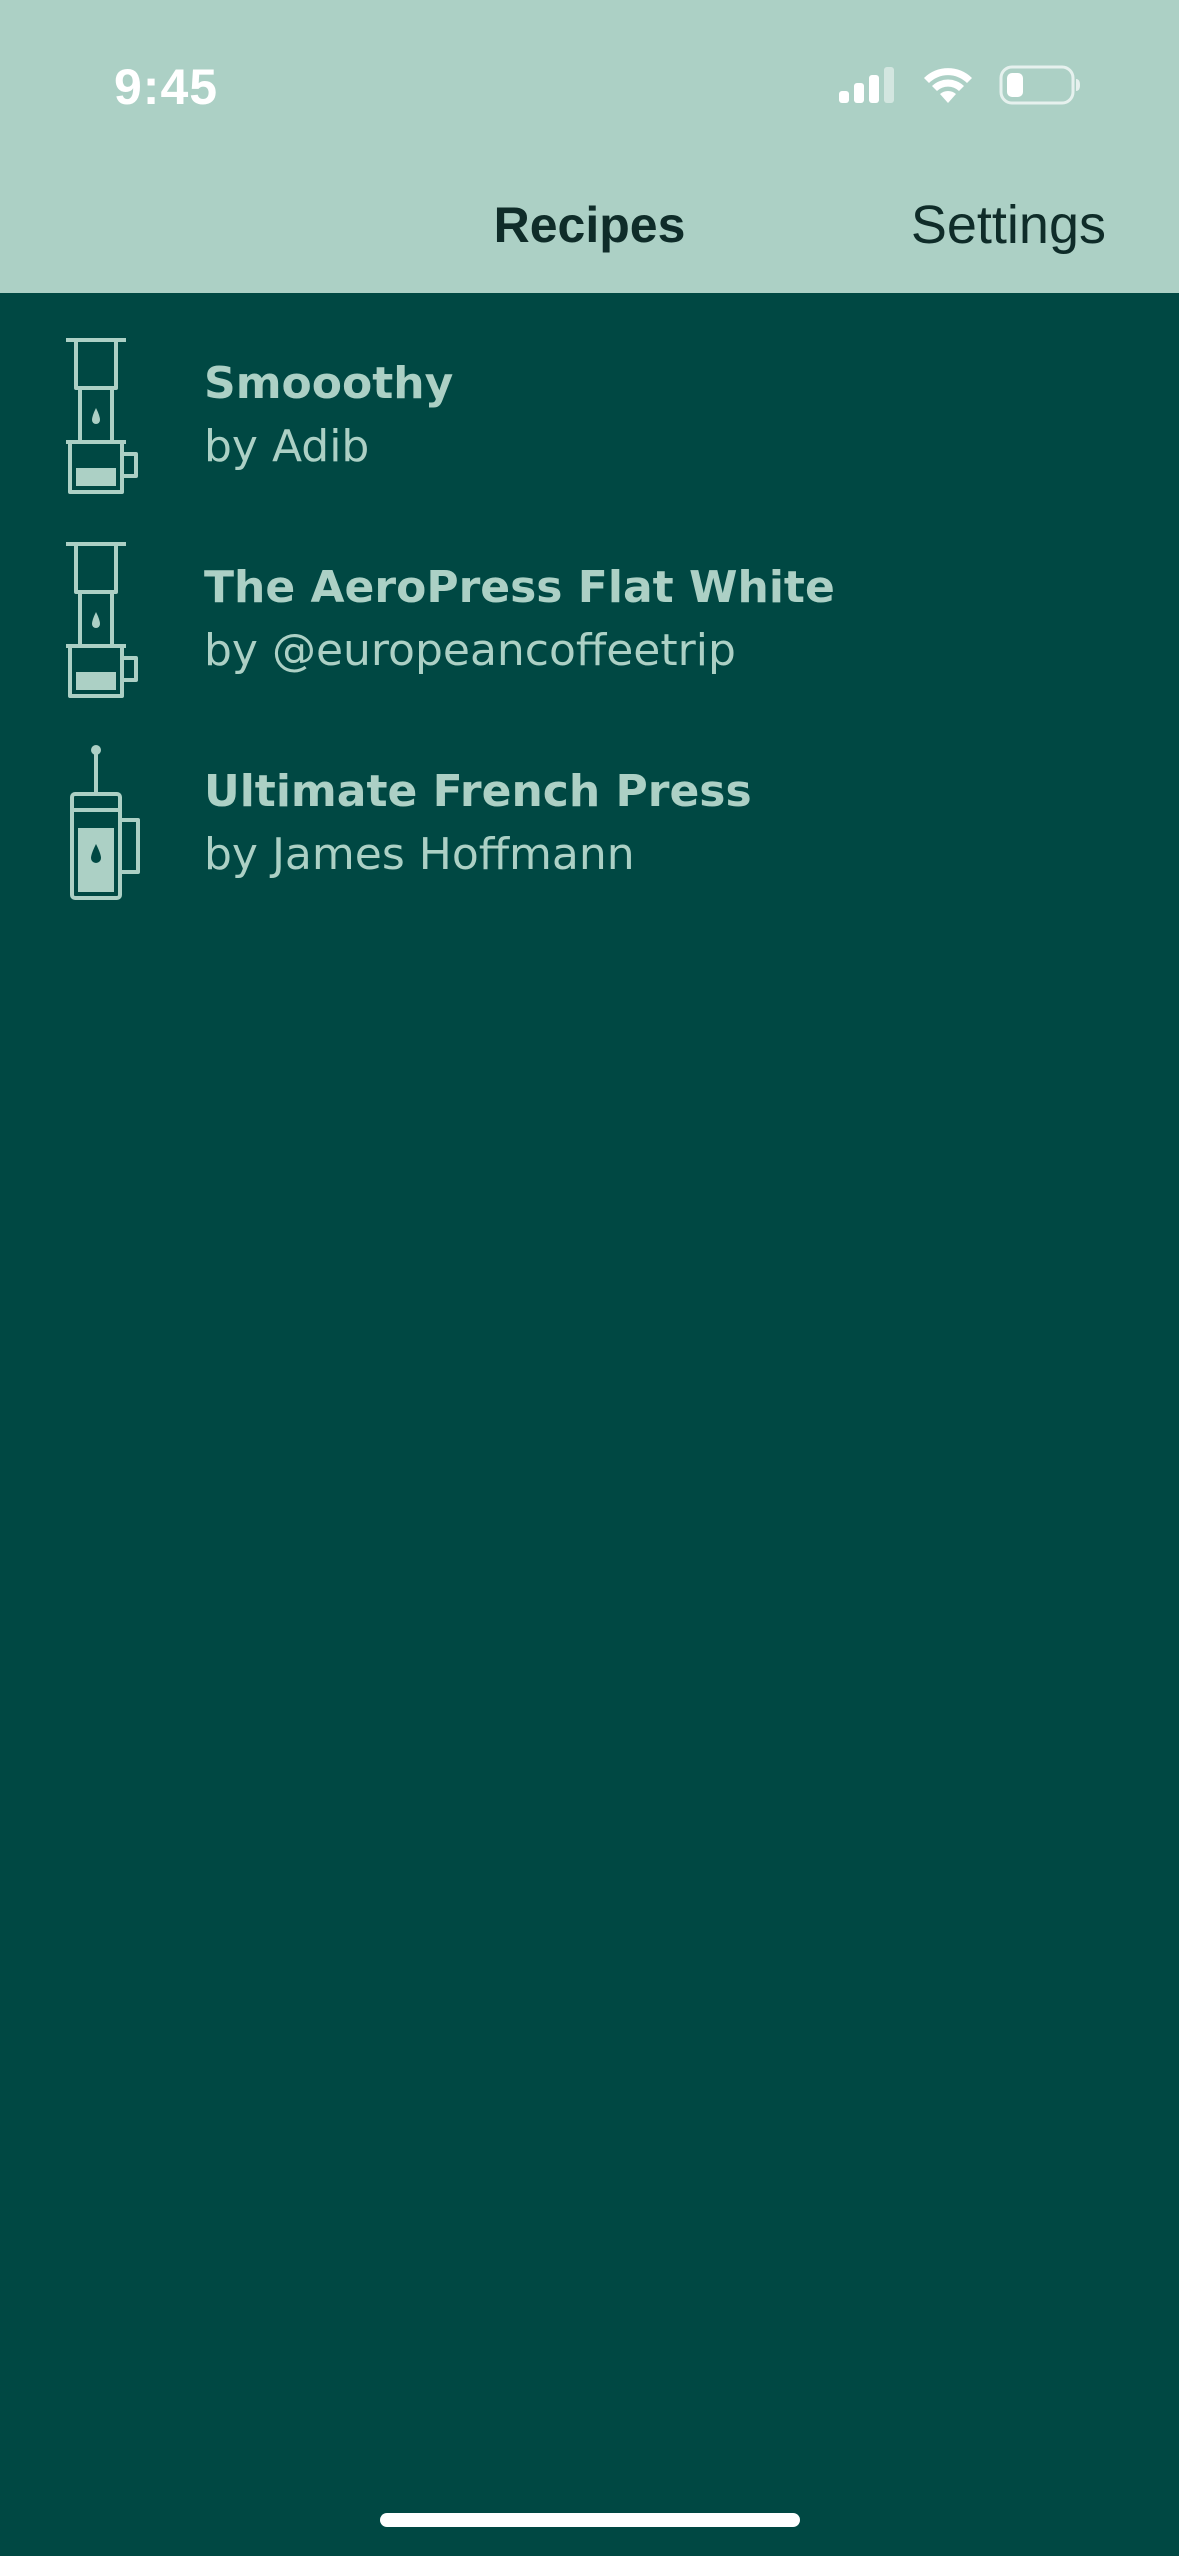  I want to click on french-press-icon, so click(105, 822).